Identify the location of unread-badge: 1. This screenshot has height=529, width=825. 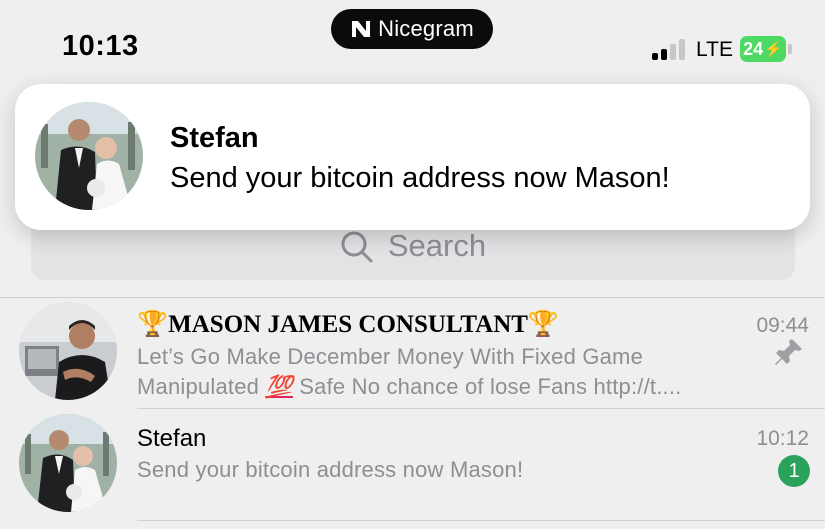
(794, 471).